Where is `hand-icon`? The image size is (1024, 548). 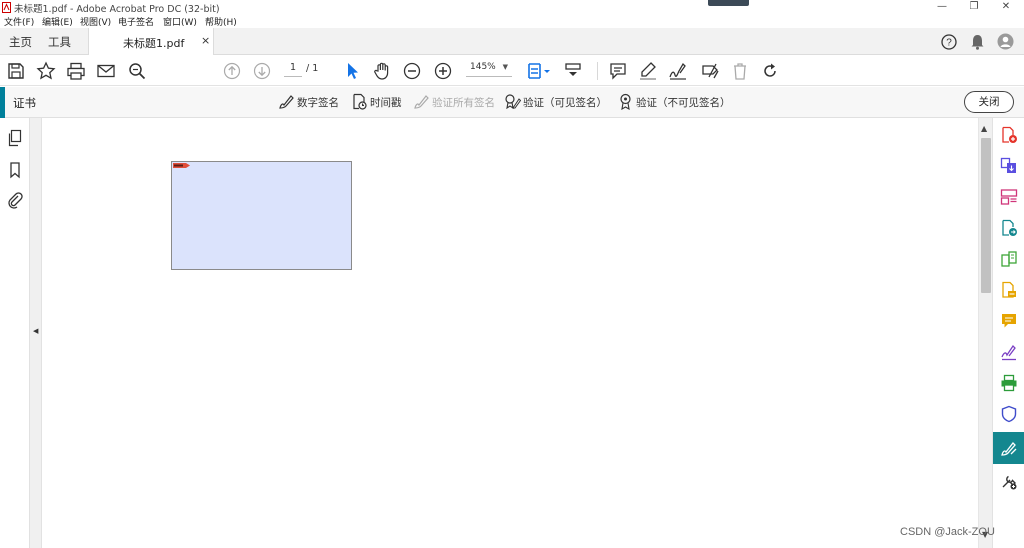 hand-icon is located at coordinates (382, 71).